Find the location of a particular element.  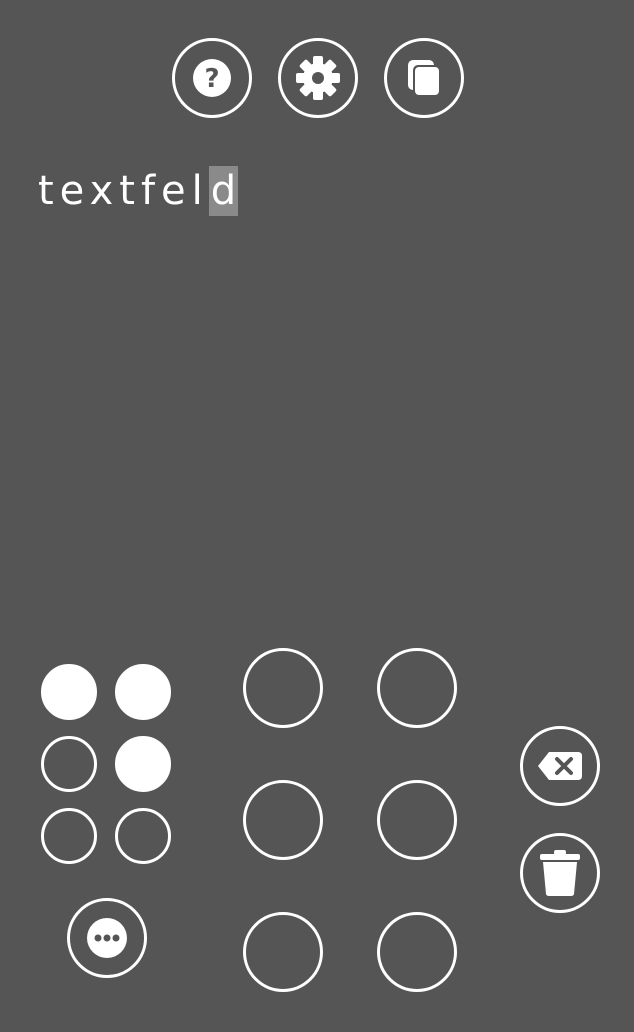

clear-button is located at coordinates (560, 873).